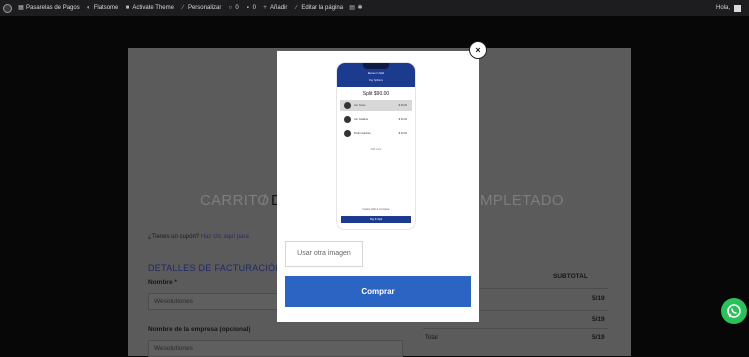  I want to click on admin-item-activate: ■ Activate Theme, so click(149, 8).